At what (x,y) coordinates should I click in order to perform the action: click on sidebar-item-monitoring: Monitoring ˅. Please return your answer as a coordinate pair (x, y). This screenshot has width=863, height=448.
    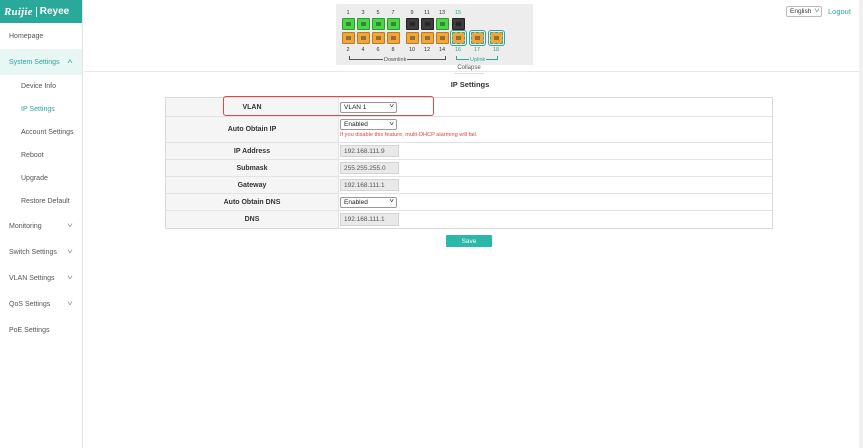
    Looking at the image, I should click on (41, 226).